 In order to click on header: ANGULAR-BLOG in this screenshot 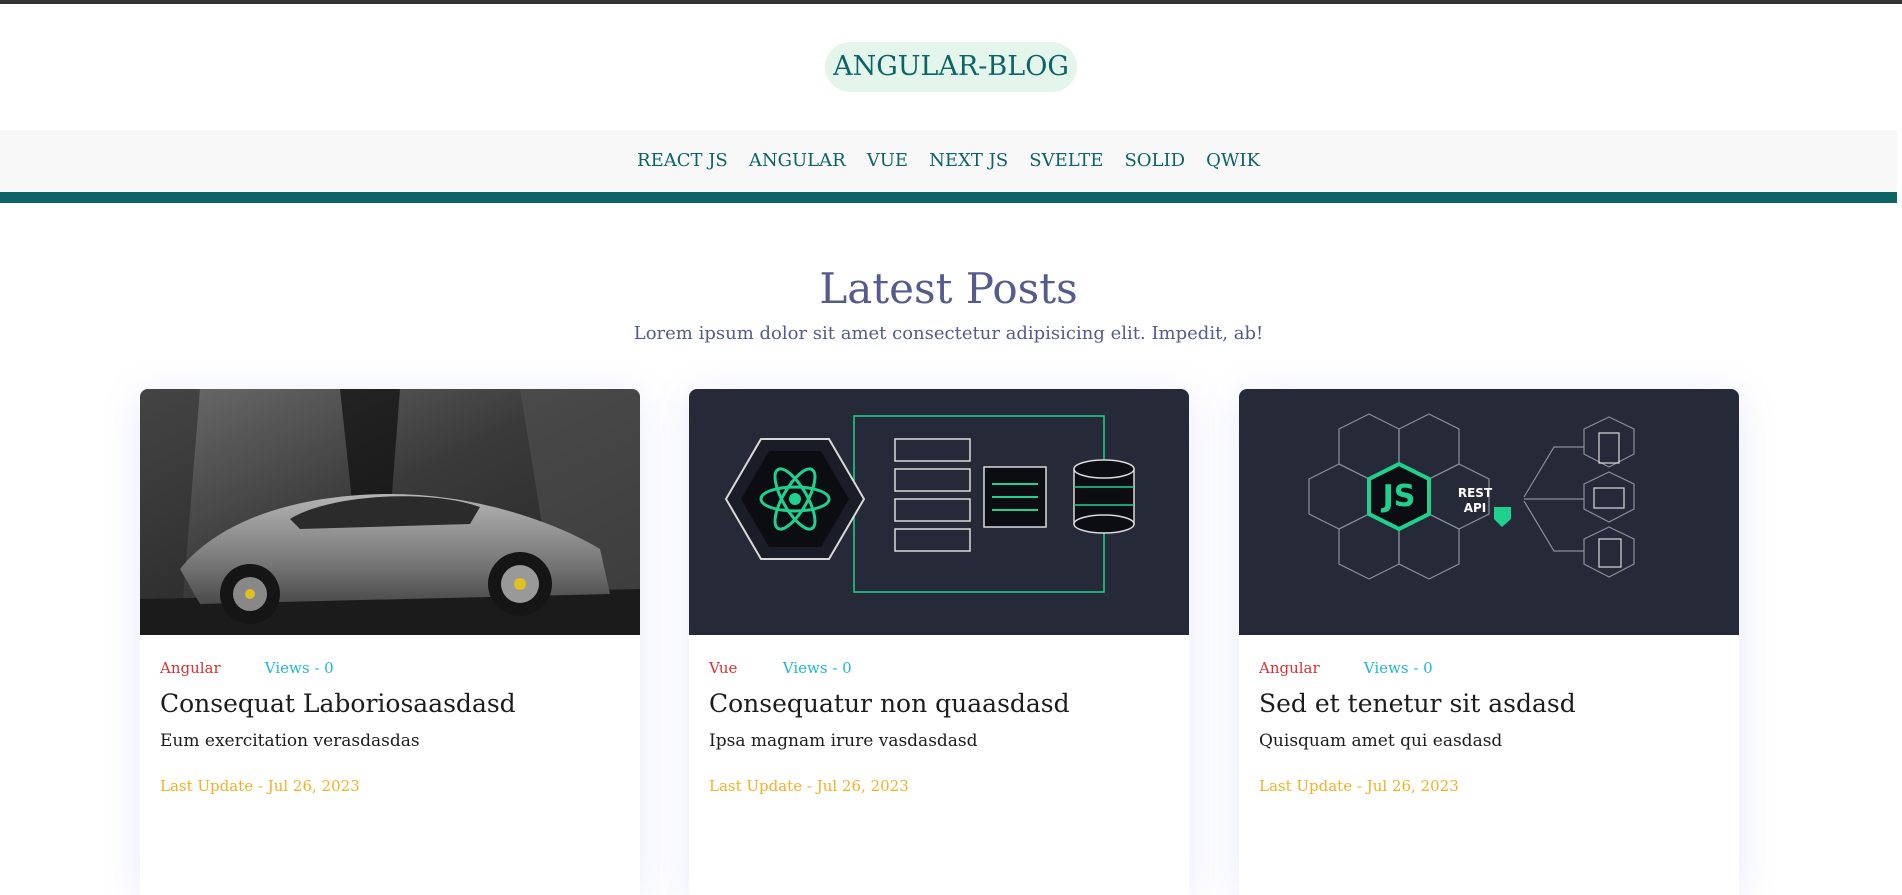, I will do `click(951, 67)`.